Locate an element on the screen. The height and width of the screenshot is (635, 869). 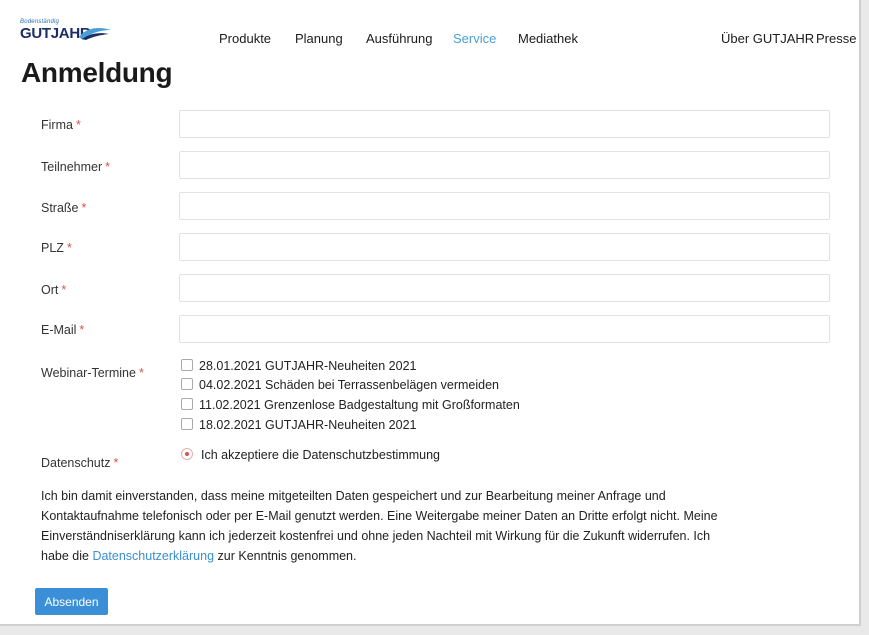
webinar-option-1: 28.01.2021 GUTJAHR-Neuheiten 2021 is located at coordinates (299, 368).